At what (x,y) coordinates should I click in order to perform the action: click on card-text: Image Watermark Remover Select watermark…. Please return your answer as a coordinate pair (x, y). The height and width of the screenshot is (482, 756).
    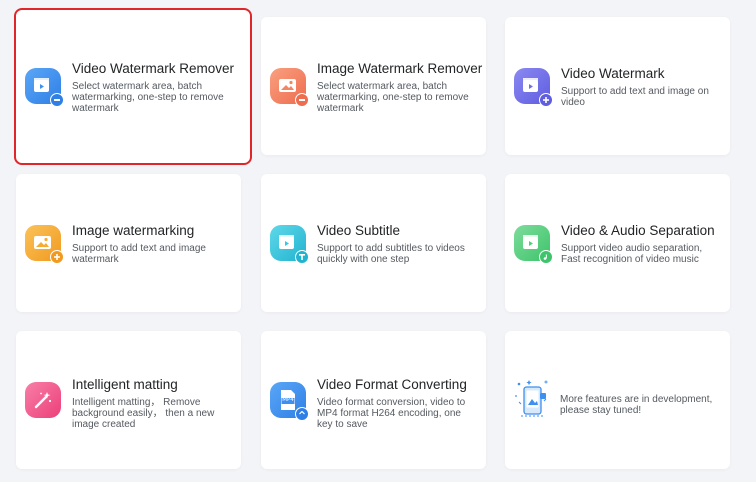
    Looking at the image, I should click on (400, 87).